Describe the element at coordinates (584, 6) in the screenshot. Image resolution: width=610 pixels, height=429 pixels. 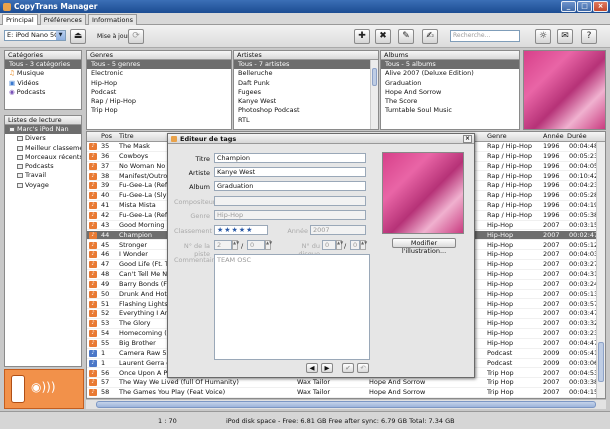
I see `maximize-button: □` at that location.